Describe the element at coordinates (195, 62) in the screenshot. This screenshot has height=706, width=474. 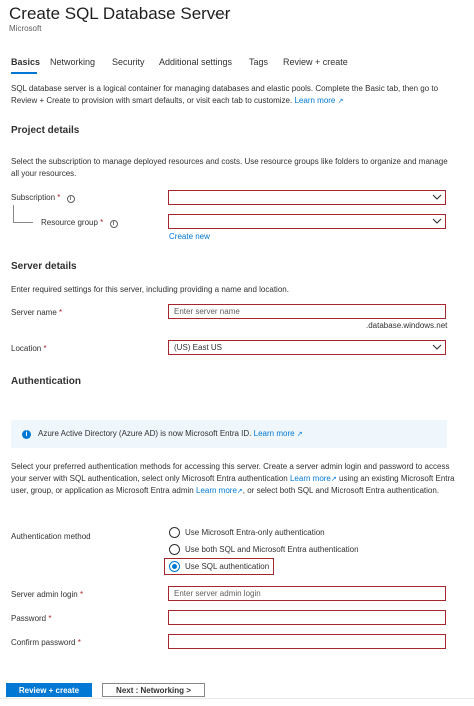
I see `tab-additional-settings: Additional settings` at that location.